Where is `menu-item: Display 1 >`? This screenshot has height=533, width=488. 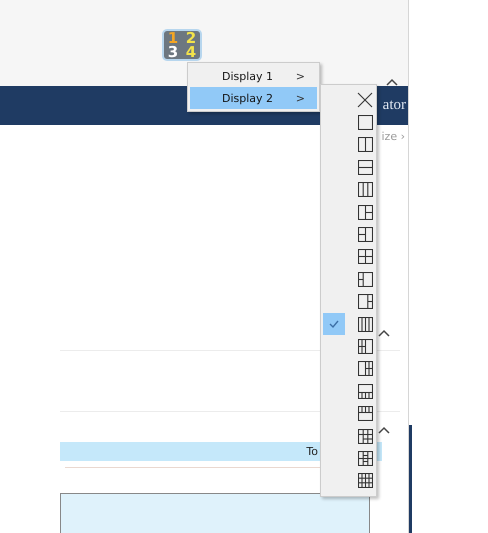
menu-item: Display 1 > is located at coordinates (253, 76).